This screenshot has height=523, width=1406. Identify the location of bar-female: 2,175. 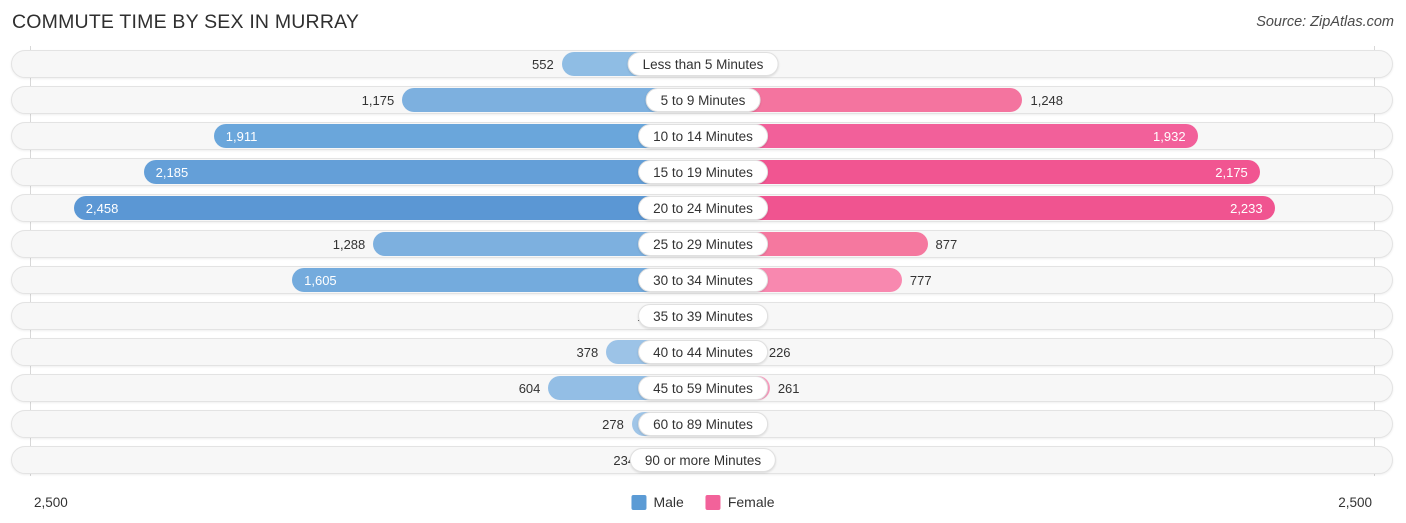
(981, 172).